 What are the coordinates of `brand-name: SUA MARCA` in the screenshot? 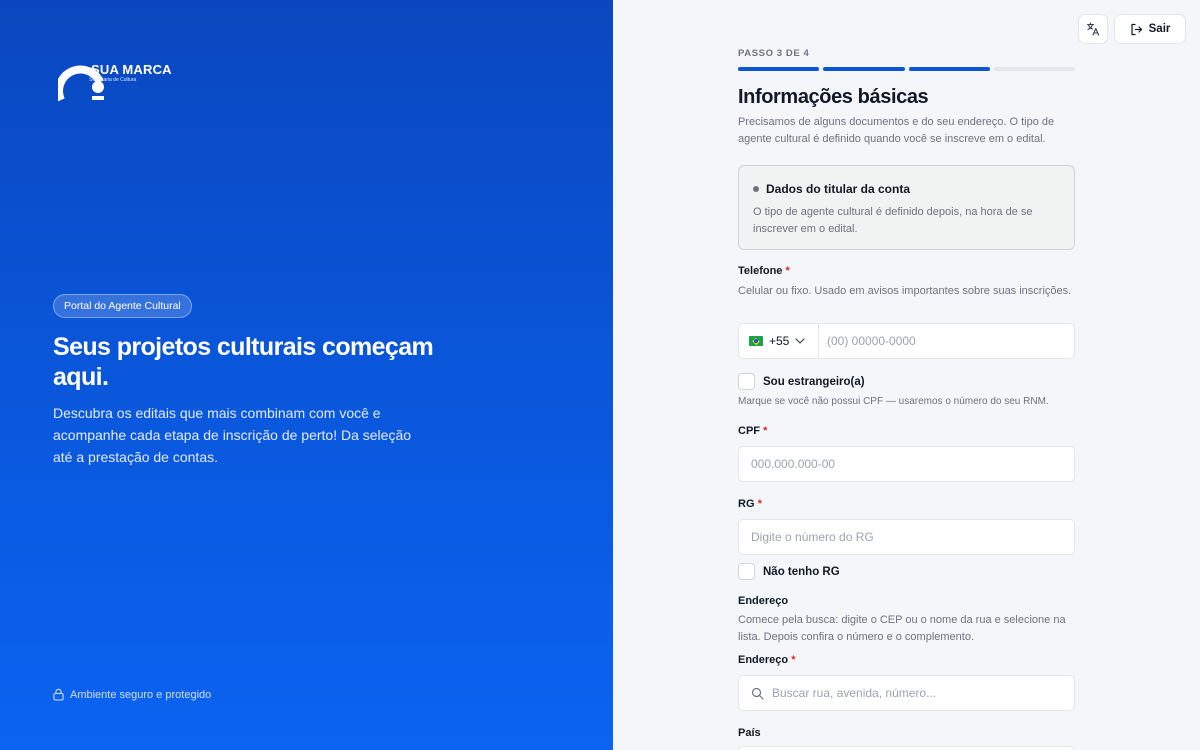 It's located at (131, 69).